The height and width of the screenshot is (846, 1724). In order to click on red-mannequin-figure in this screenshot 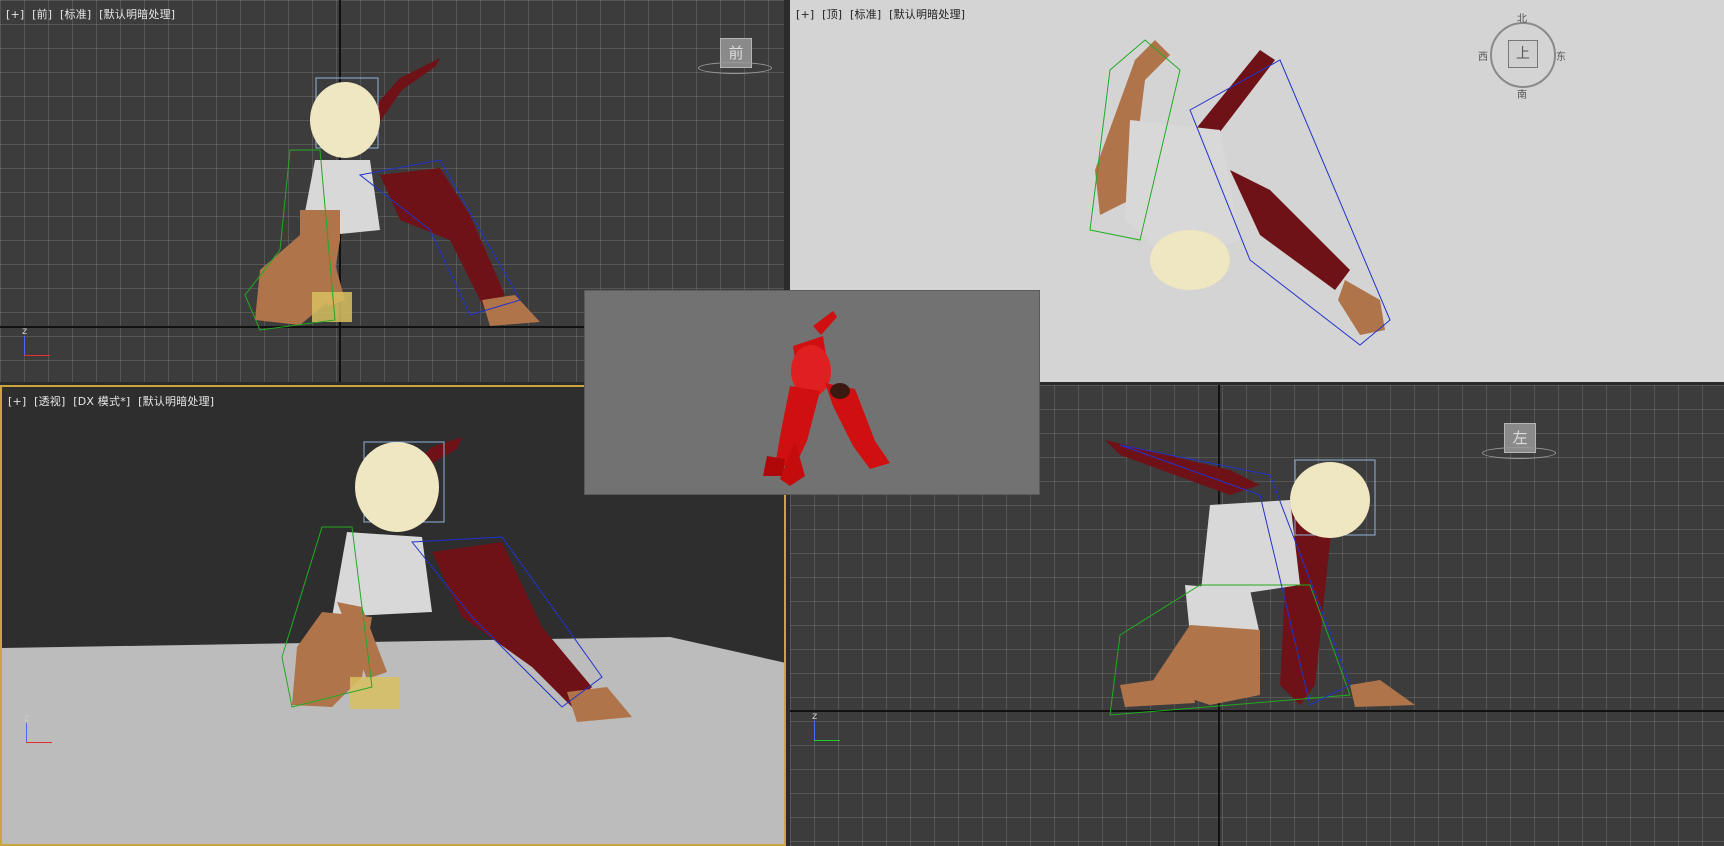, I will do `click(826, 398)`.